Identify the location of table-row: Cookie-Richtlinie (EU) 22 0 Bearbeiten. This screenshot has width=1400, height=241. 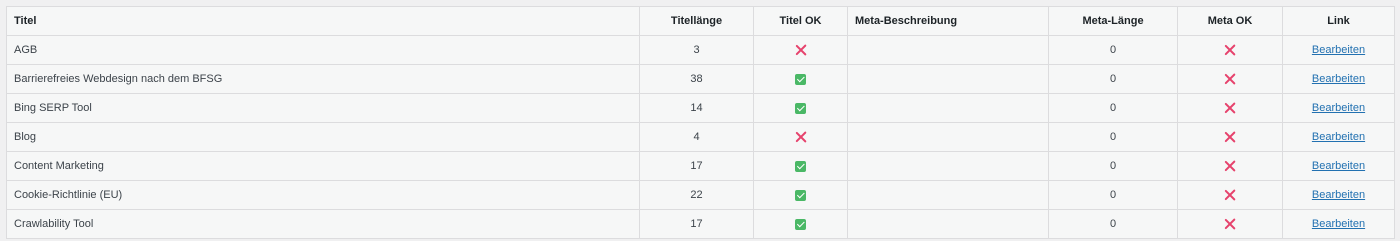
(700, 195).